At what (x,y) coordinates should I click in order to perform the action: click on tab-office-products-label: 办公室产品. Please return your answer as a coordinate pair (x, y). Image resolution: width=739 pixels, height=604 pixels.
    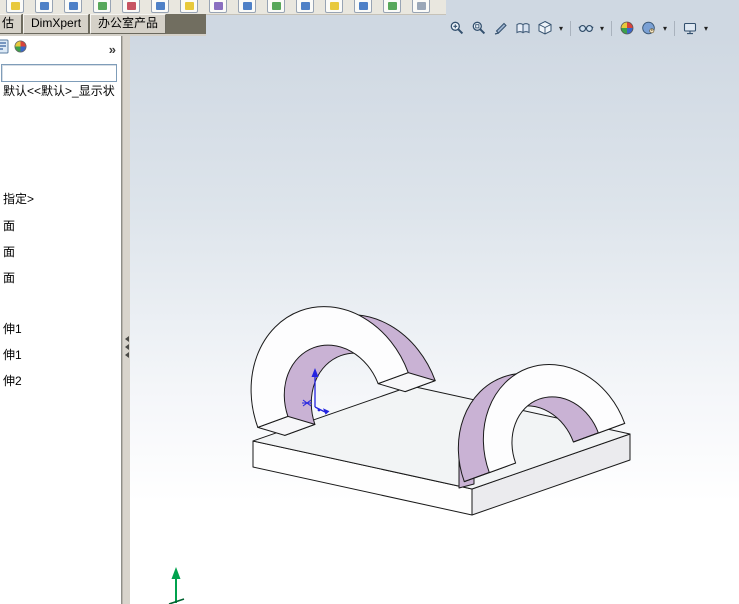
    Looking at the image, I should click on (128, 23).